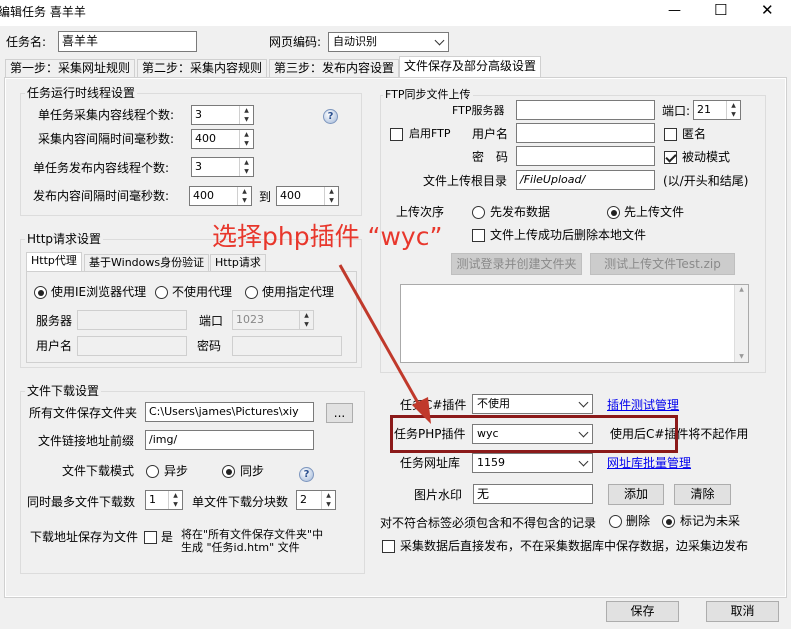 This screenshot has width=791, height=629. Describe the element at coordinates (381, 337) in the screenshot. I see `annotation-arrow-shaft` at that location.